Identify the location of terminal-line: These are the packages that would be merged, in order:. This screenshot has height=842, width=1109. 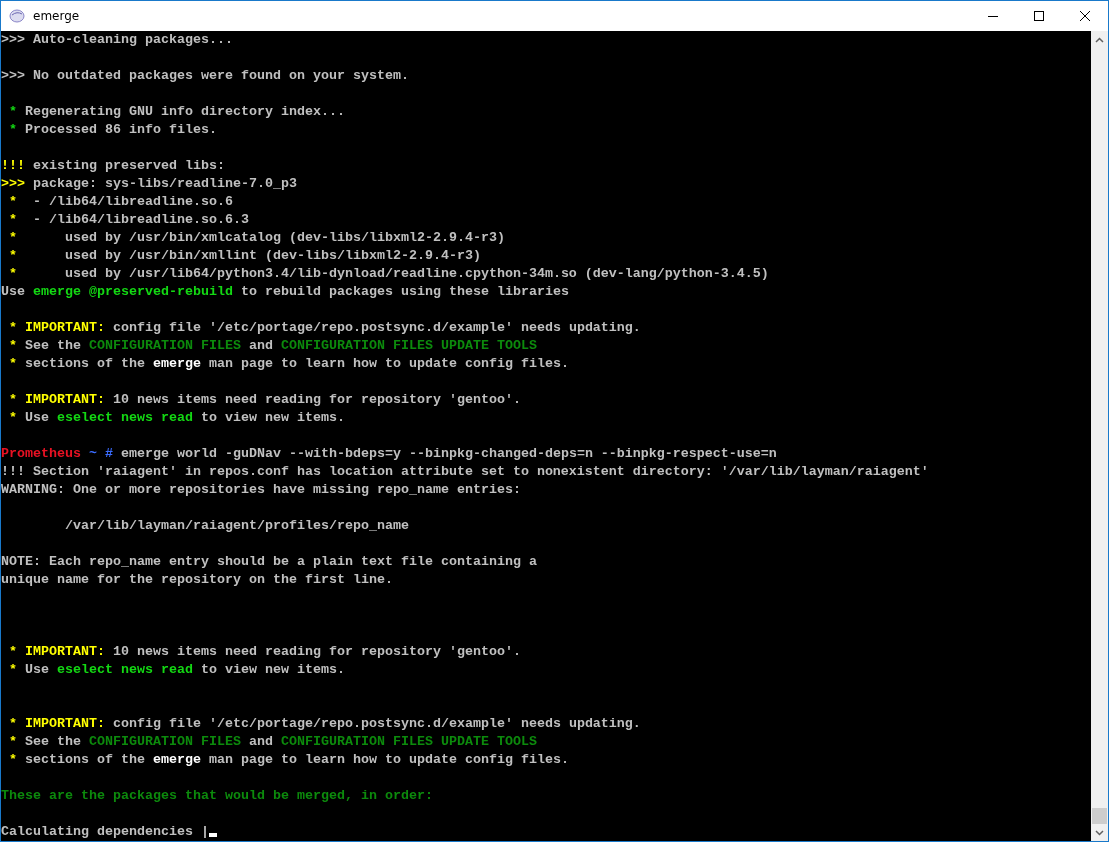
(217, 795).